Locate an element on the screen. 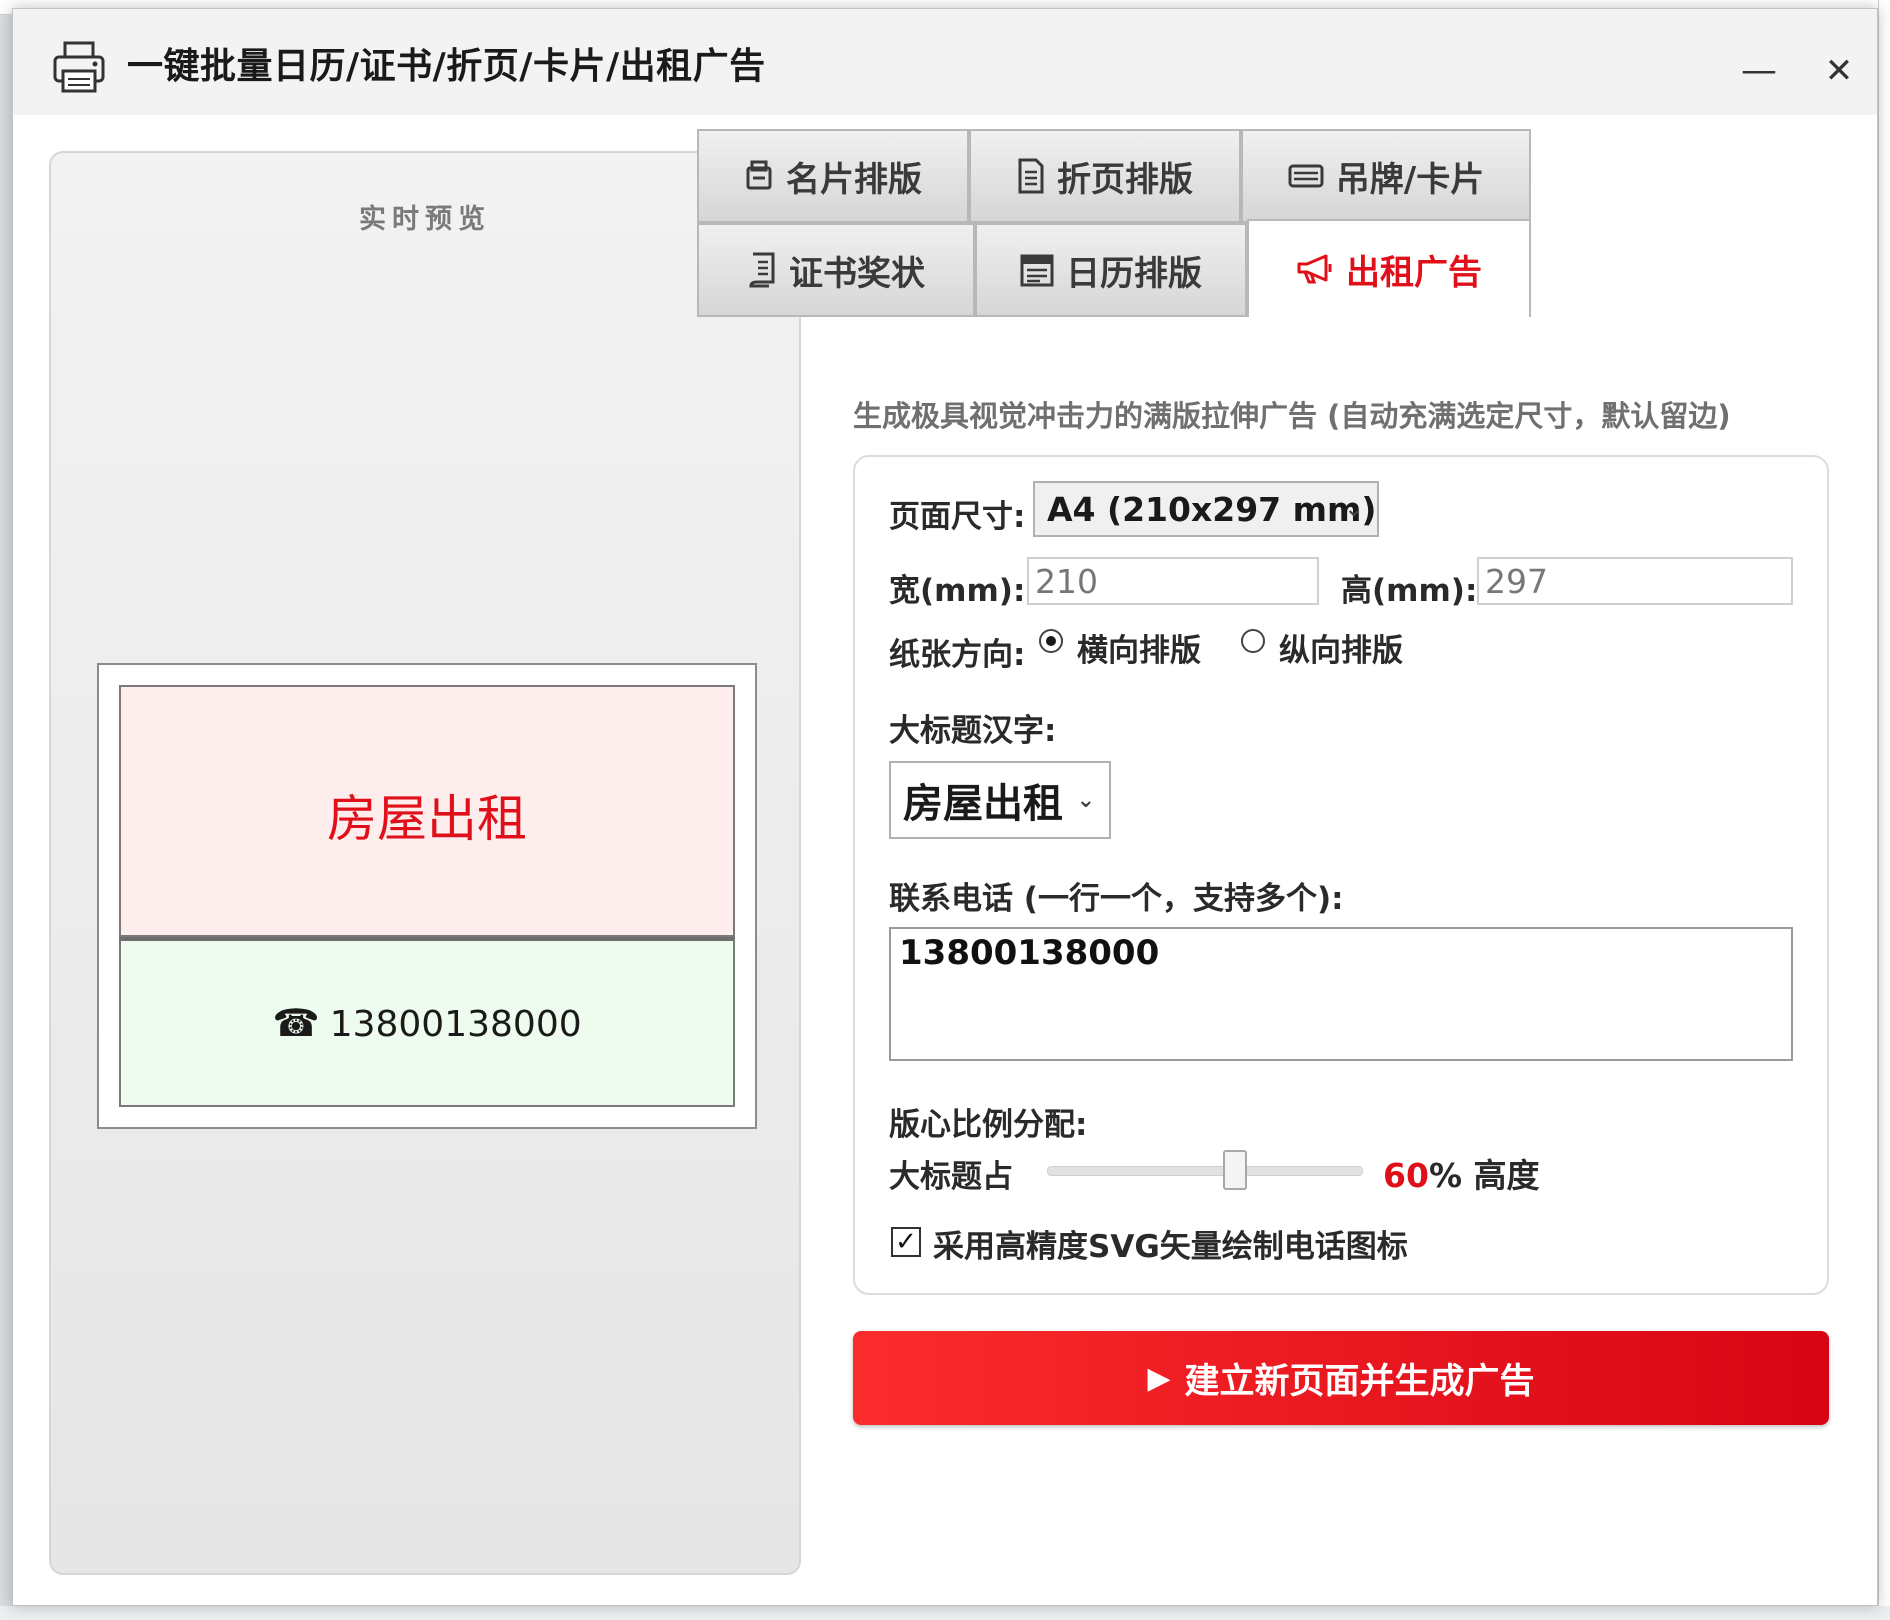 The image size is (1890, 1620). card-stack-icon is located at coordinates (759, 176).